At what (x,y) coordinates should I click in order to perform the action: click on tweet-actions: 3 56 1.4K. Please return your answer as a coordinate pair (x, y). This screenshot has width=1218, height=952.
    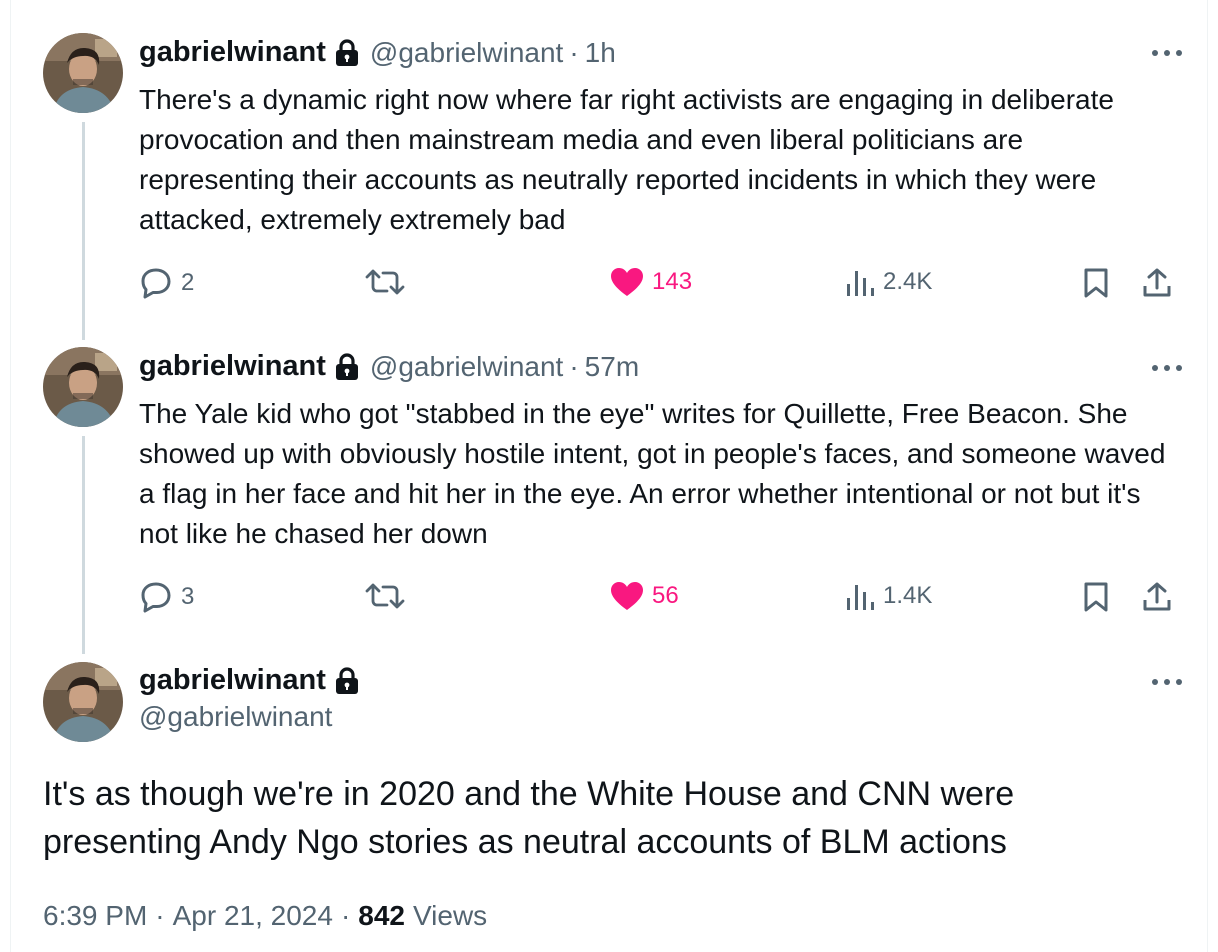
    Looking at the image, I should click on (660, 598).